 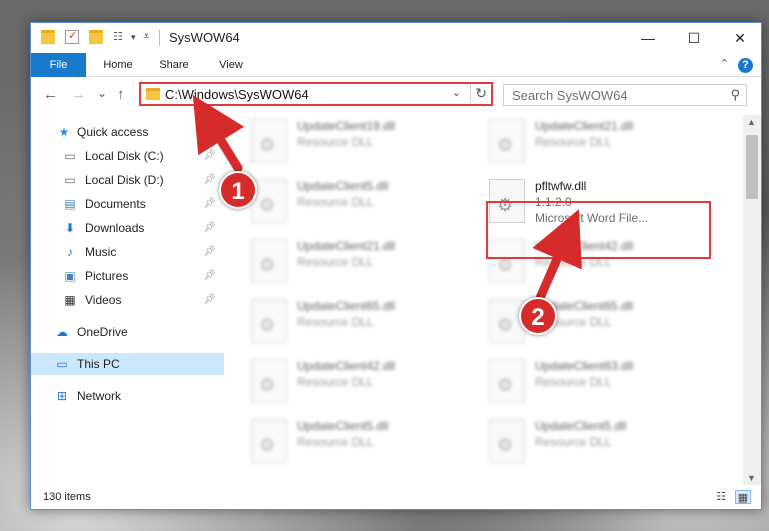 What do you see at coordinates (127, 132) in the screenshot?
I see `sidebar-item-quick-access: ★ Quick access` at bounding box center [127, 132].